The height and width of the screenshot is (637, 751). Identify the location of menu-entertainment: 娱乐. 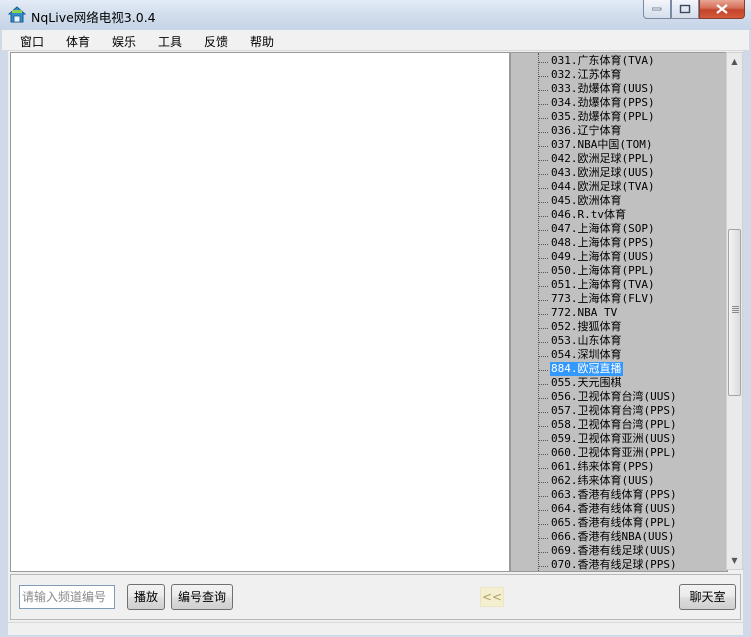
(124, 41).